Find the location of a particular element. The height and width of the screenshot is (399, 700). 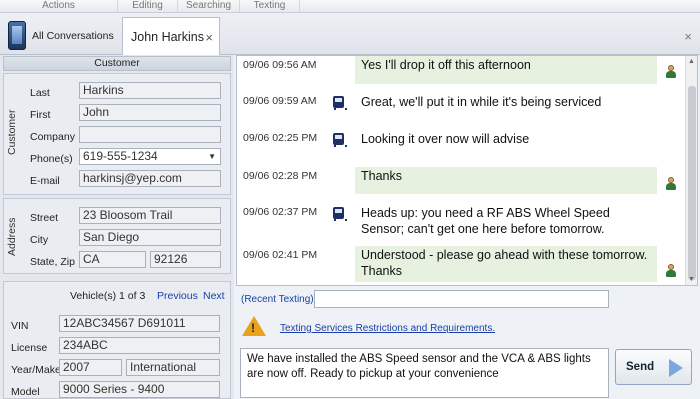

message-text: Yes I'll drop it off this afternoon is located at coordinates (506, 70).